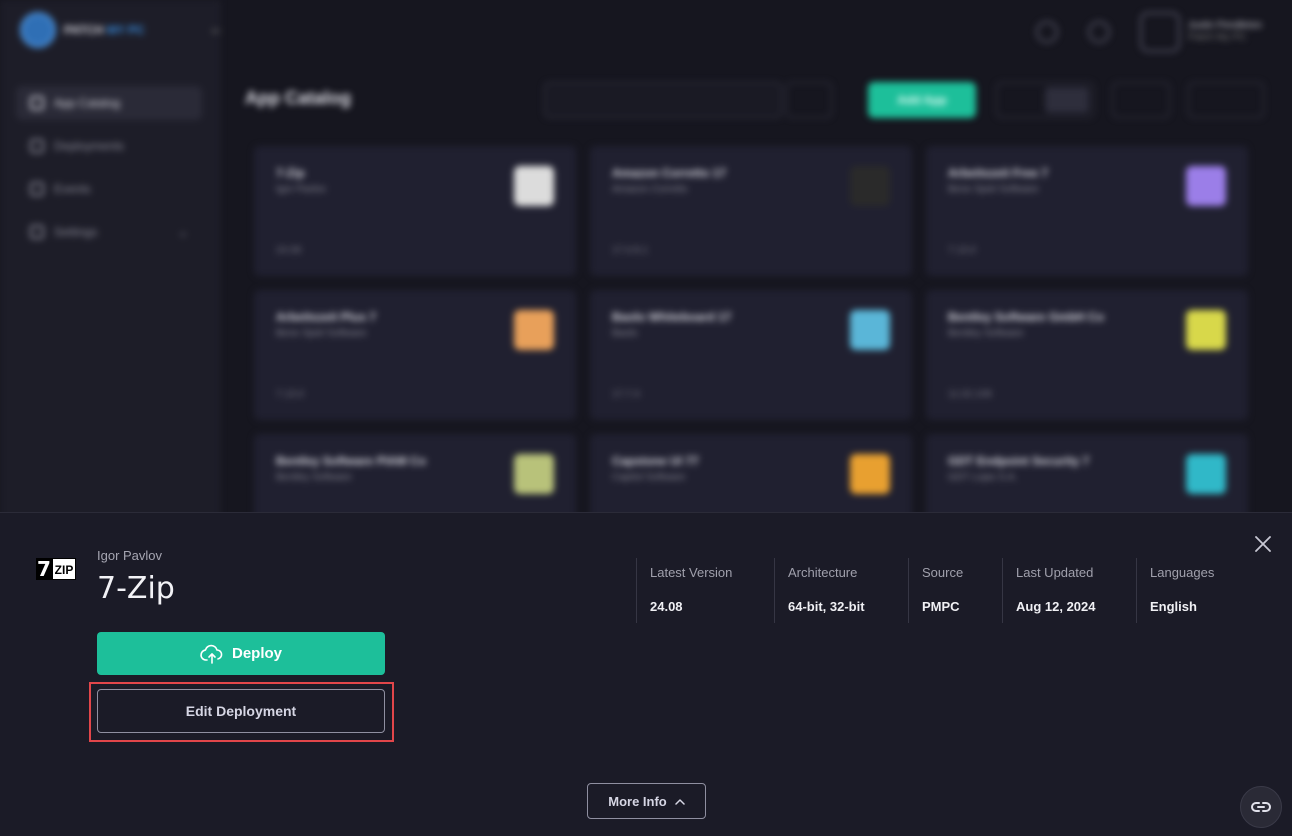 The image size is (1292, 836). I want to click on edit-deployment-button: Edit Deployment, so click(241, 711).